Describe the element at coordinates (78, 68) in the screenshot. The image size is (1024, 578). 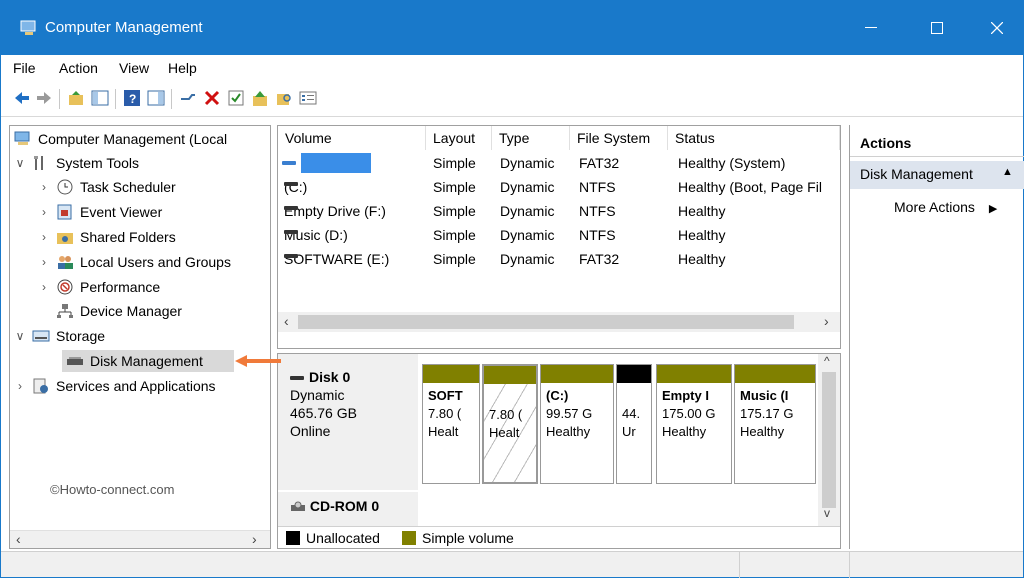
I see `menu-action: Action` at that location.